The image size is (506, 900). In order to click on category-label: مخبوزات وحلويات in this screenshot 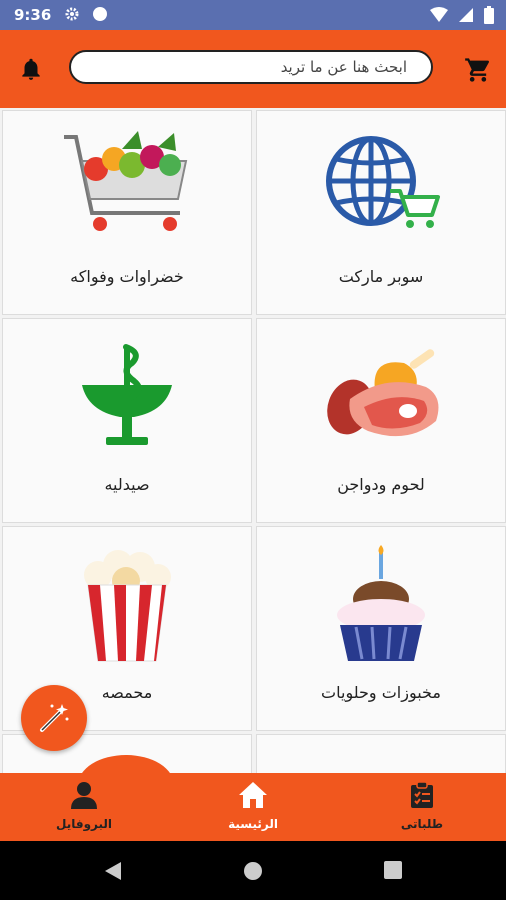, I will do `click(381, 692)`.